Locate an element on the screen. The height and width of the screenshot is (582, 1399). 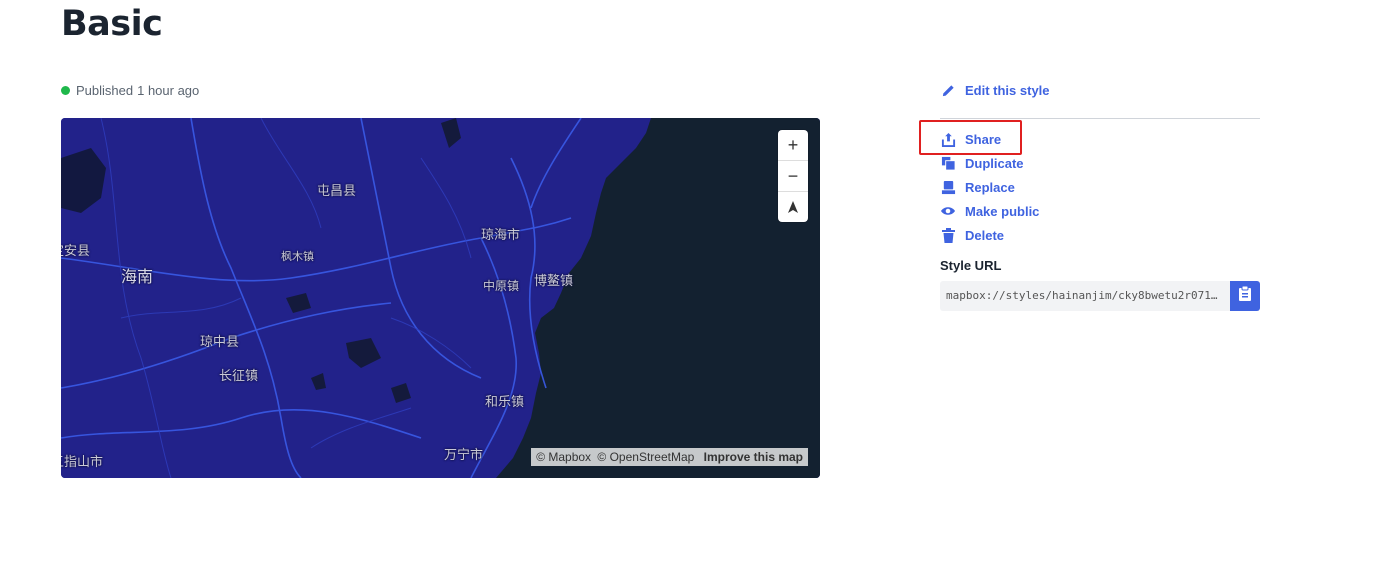
map-label: 万宁市 is located at coordinates (464, 455).